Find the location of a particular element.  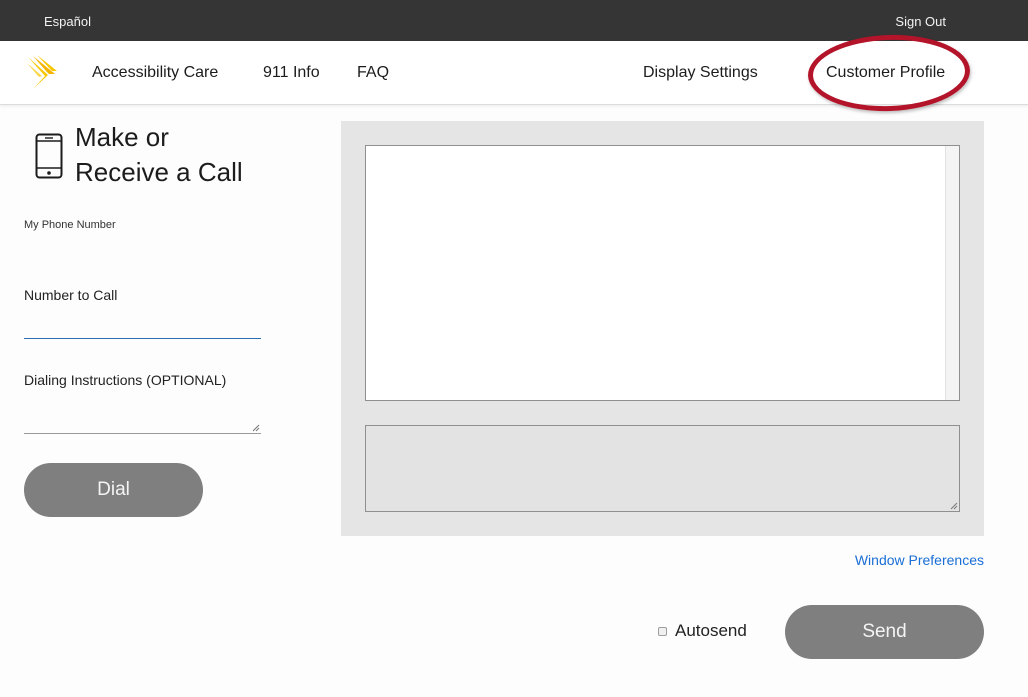

nav-faq: FAQ is located at coordinates (373, 73).